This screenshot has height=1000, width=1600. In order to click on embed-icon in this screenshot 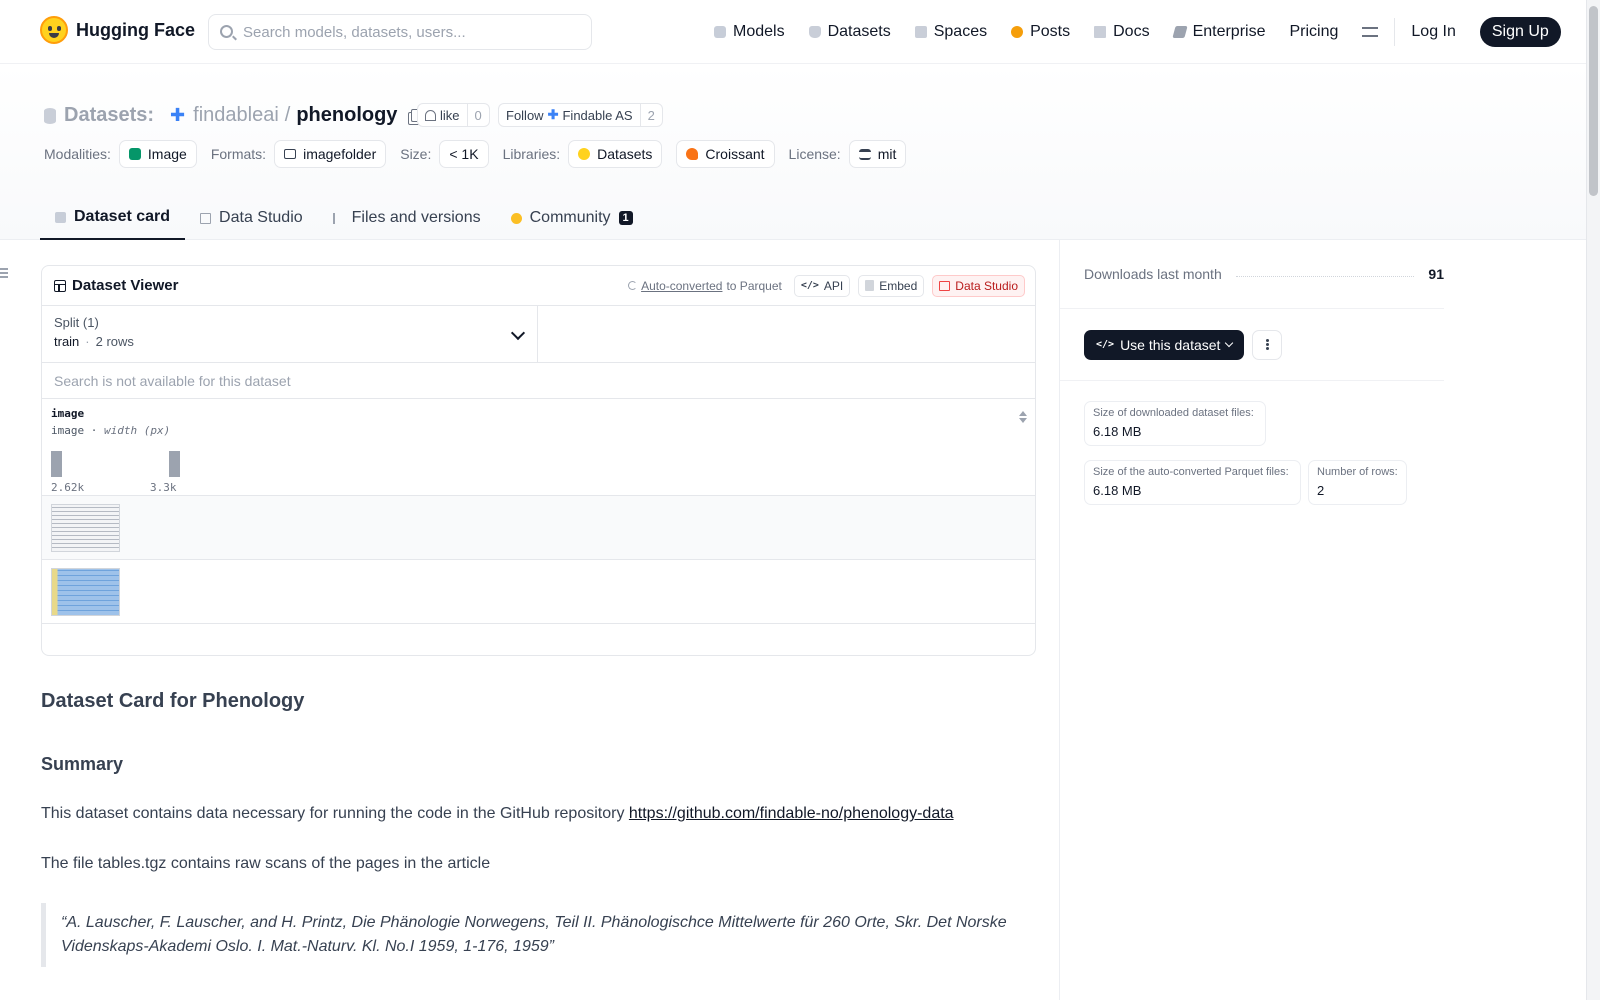, I will do `click(870, 285)`.